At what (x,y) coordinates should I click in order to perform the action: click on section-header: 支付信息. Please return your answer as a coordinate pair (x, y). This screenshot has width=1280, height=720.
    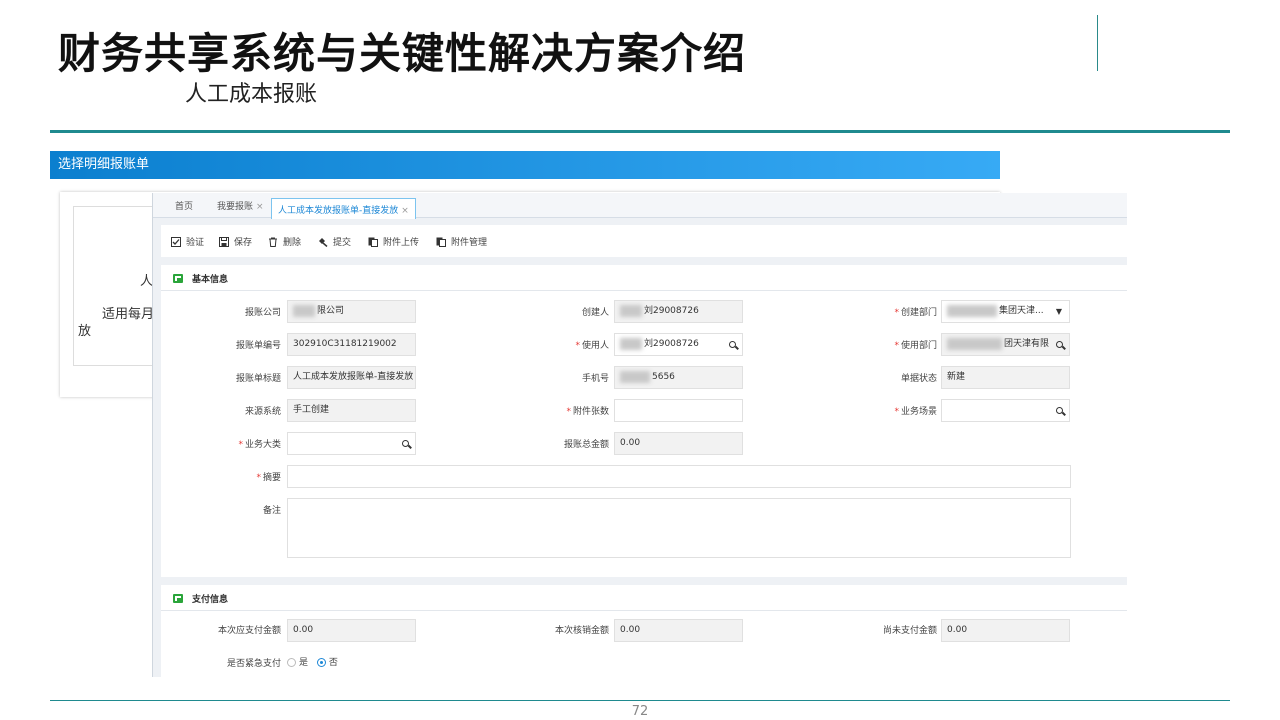
    Looking at the image, I should click on (644, 598).